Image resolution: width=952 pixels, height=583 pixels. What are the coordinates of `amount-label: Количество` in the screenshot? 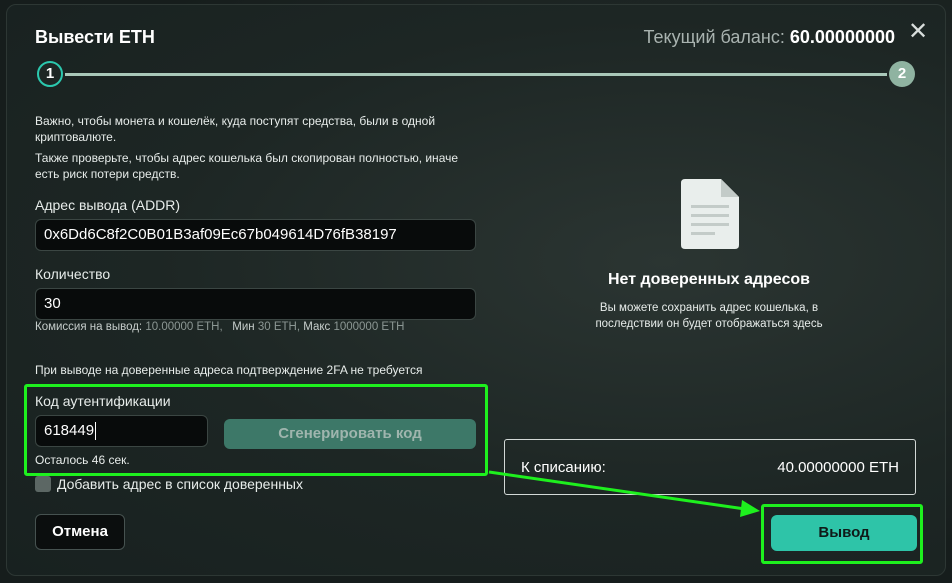 It's located at (73, 274).